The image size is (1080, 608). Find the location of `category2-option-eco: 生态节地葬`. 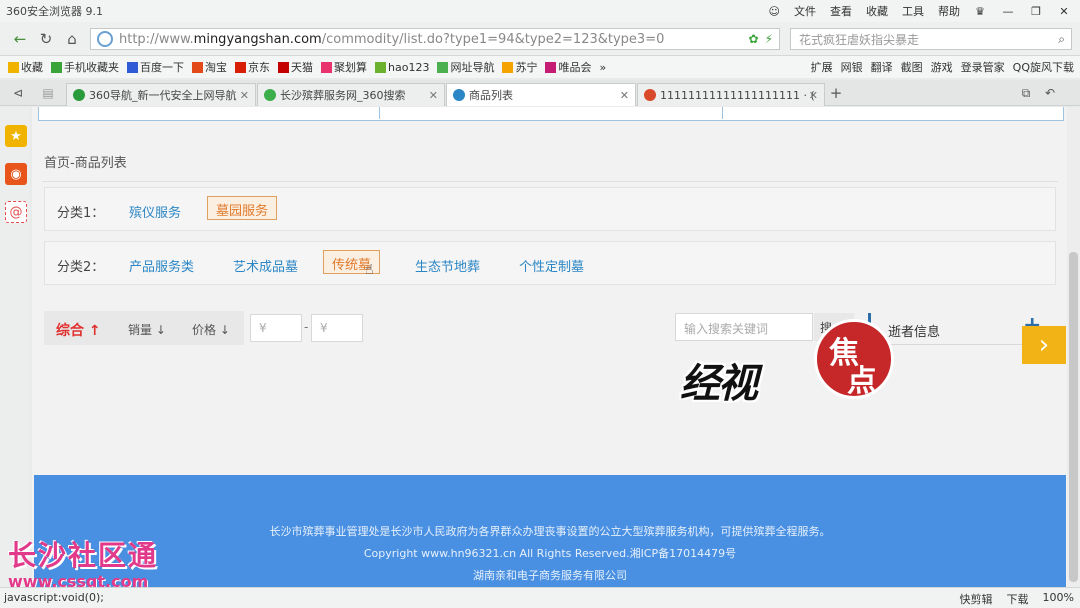

category2-option-eco: 生态节地葬 is located at coordinates (447, 265).